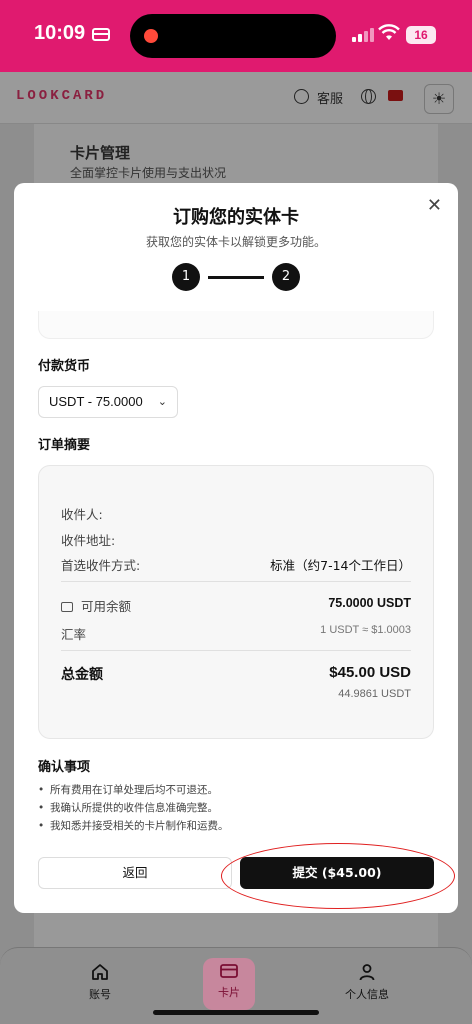 The image size is (472, 1024). What do you see at coordinates (101, 565) in the screenshot?
I see `shipping-label: 首选收件方式:` at bounding box center [101, 565].